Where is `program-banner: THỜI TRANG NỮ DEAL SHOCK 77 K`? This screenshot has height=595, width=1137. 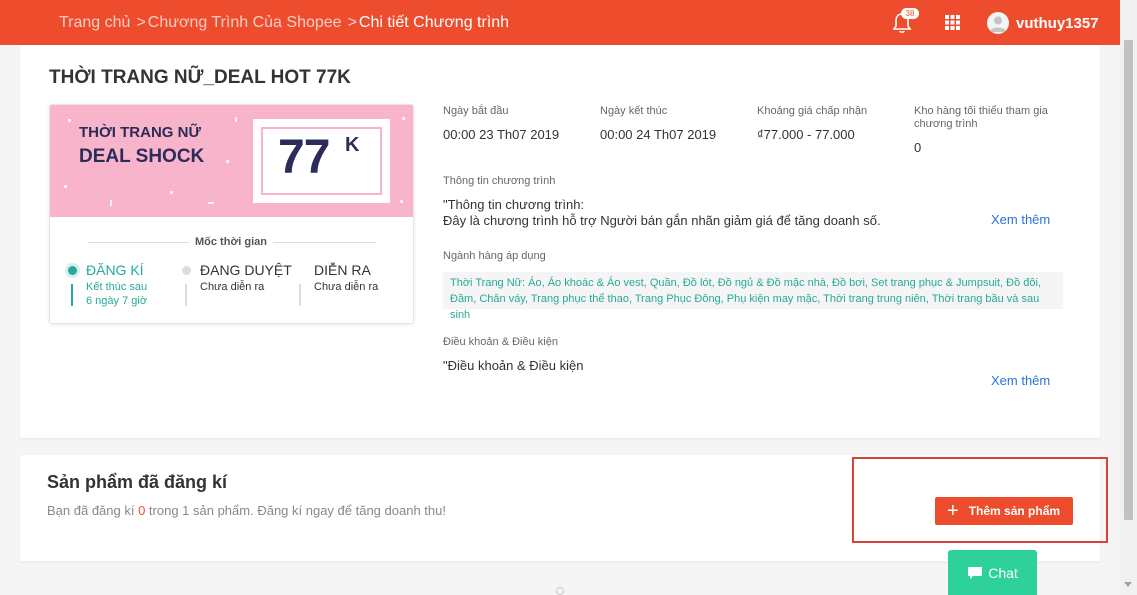
program-banner: THỜI TRANG NỮ DEAL SHOCK 77 K is located at coordinates (231, 161).